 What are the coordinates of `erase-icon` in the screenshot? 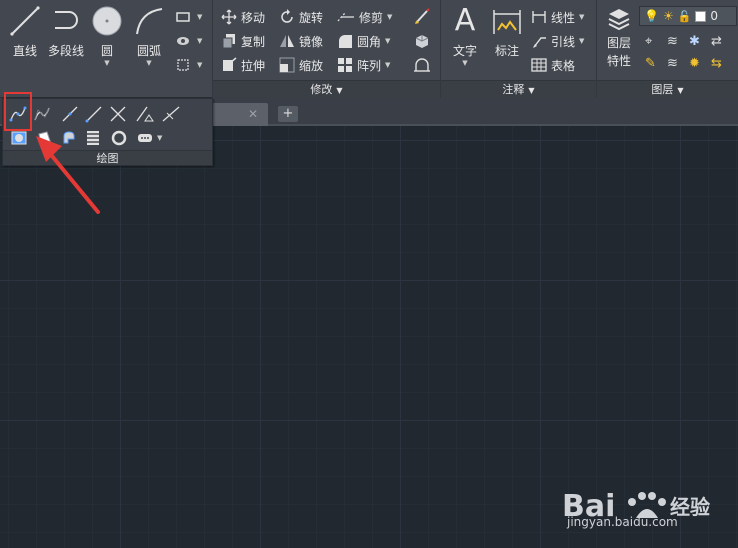 It's located at (422, 17).